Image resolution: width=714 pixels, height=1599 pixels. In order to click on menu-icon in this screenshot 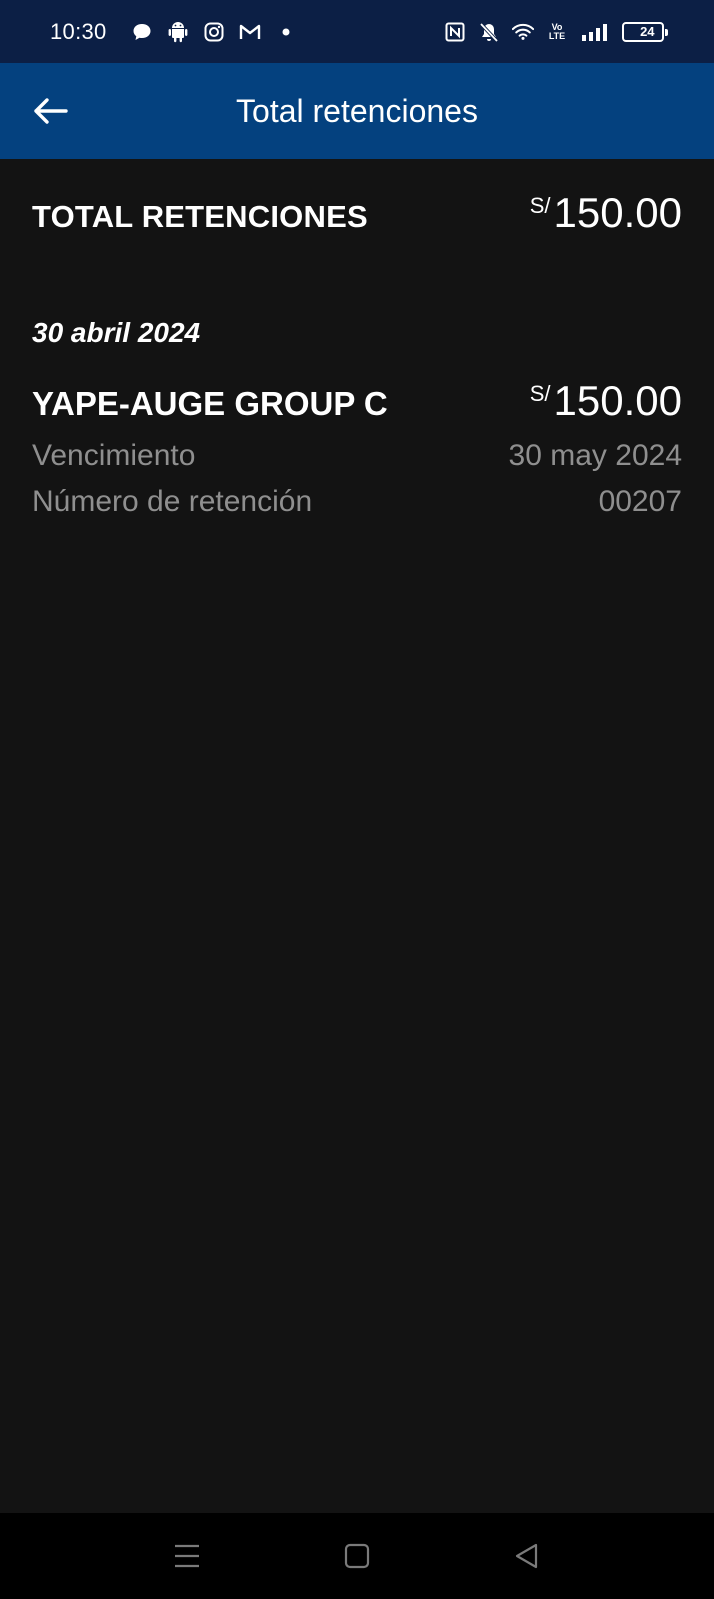, I will do `click(187, 1556)`.